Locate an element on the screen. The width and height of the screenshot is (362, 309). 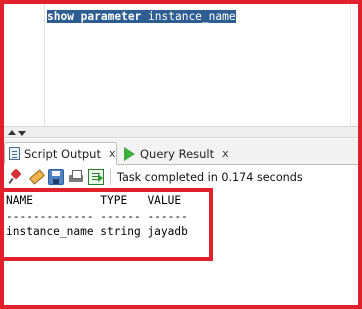
eraser-icon is located at coordinates (36, 177).